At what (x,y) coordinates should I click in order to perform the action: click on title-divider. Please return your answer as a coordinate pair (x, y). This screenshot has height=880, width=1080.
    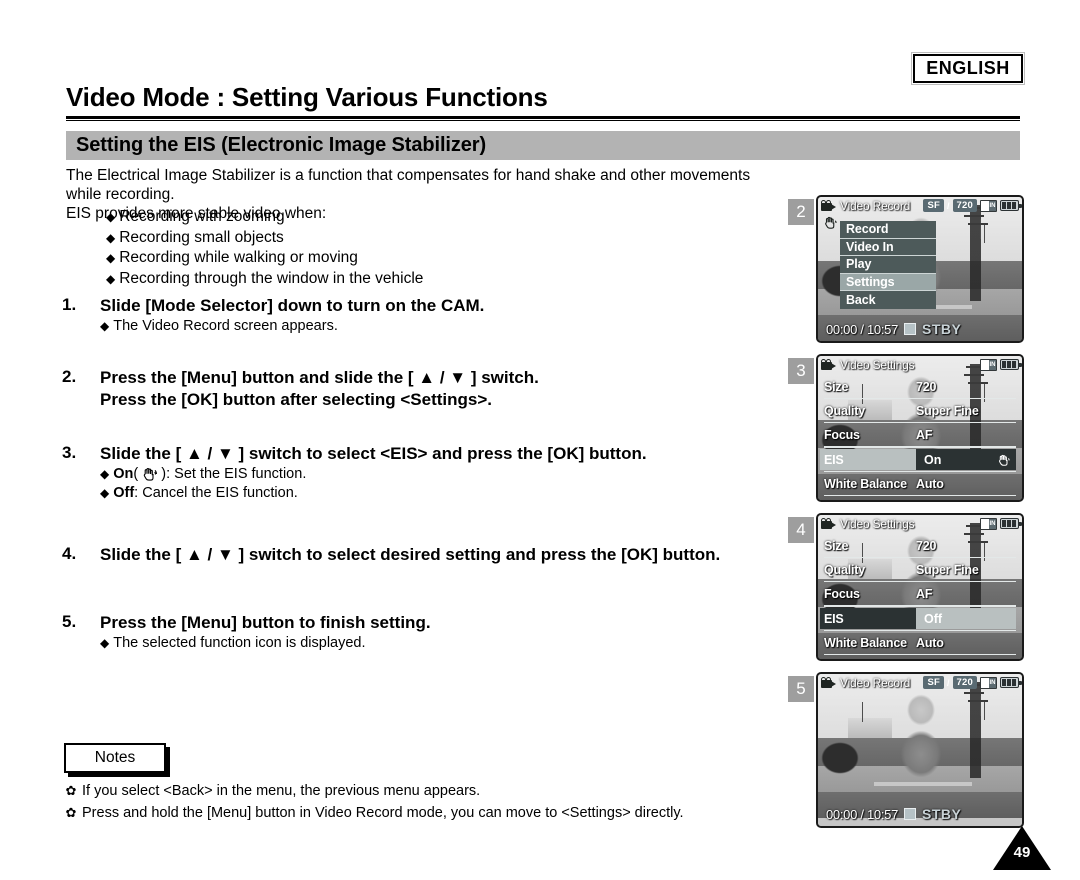
    Looking at the image, I should click on (543, 118).